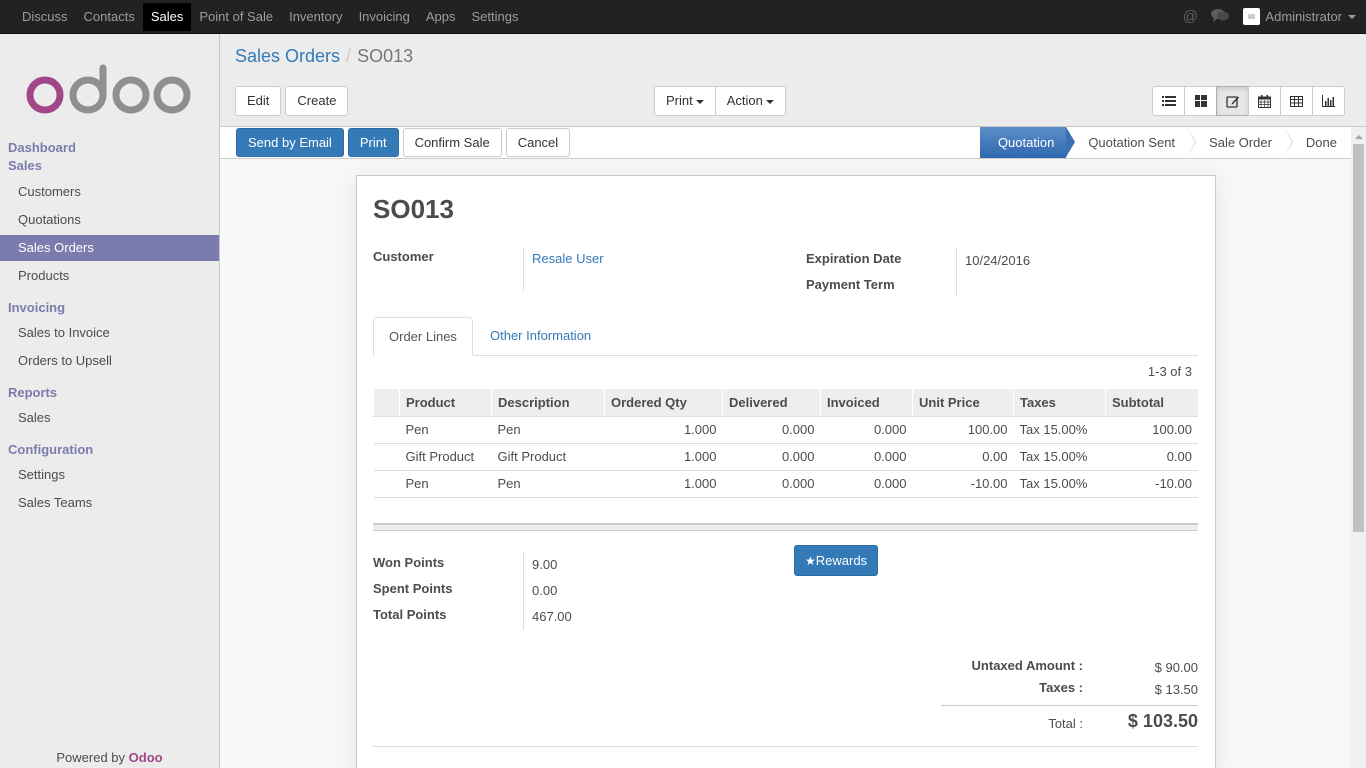 This screenshot has width=1366, height=768. I want to click on column-unit-price: Unit Price, so click(963, 403).